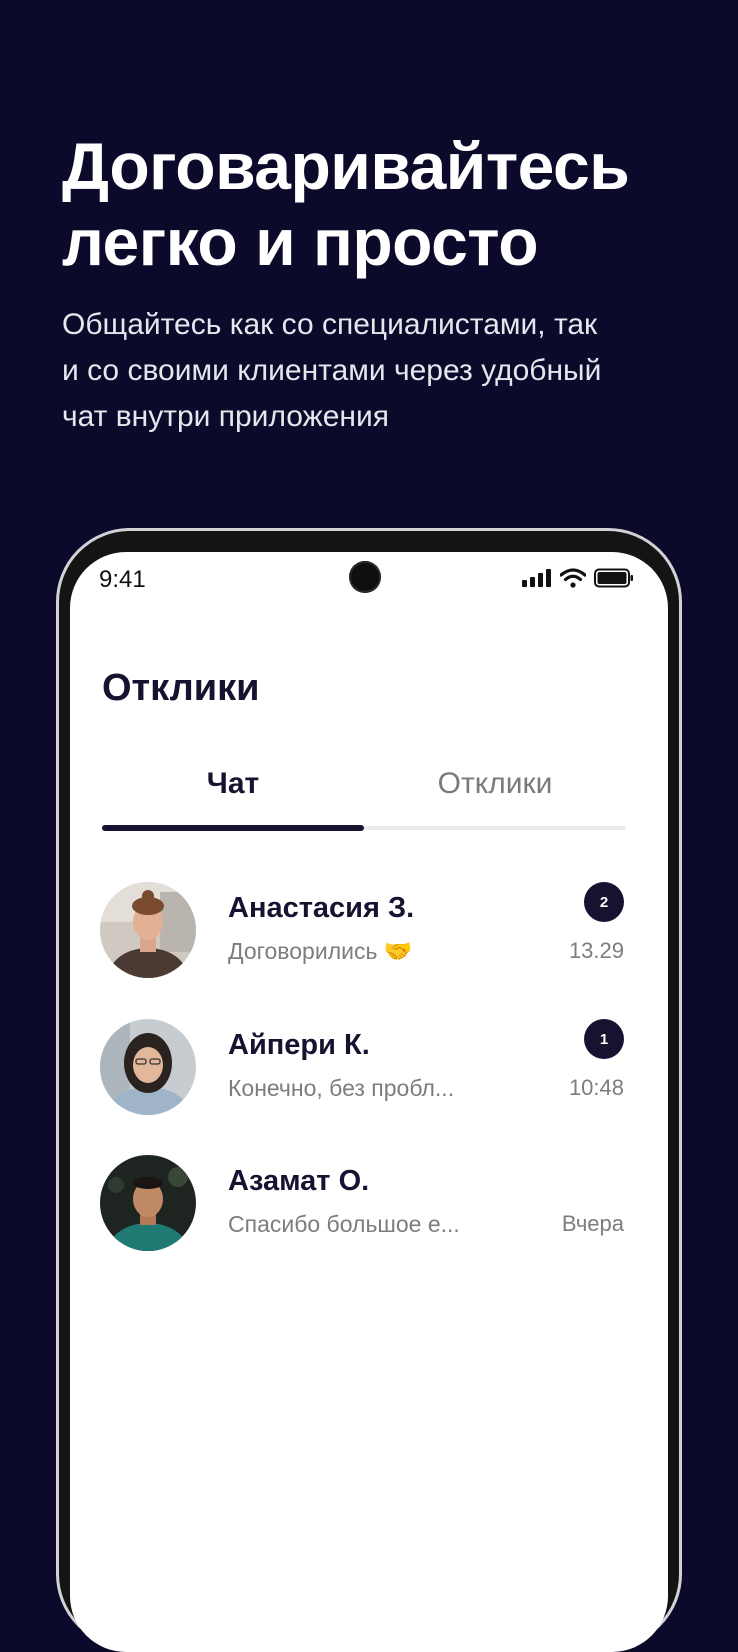 The image size is (738, 1652). I want to click on chat-list-item: Азамат О. Спасибо большое е... Вчера, so click(369, 1205).